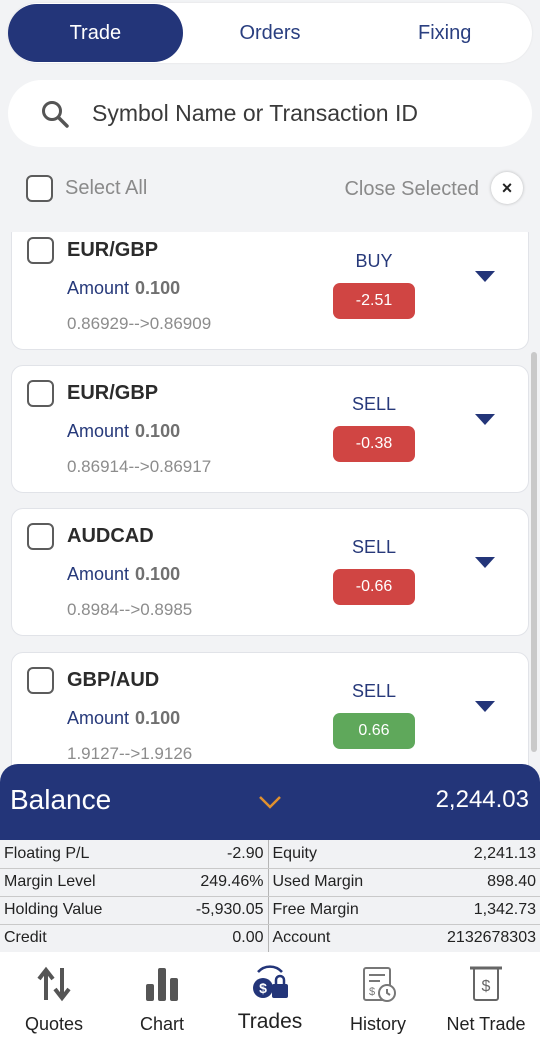 Image resolution: width=540 pixels, height=1037 pixels. I want to click on select-all-checkbox, so click(39, 188).